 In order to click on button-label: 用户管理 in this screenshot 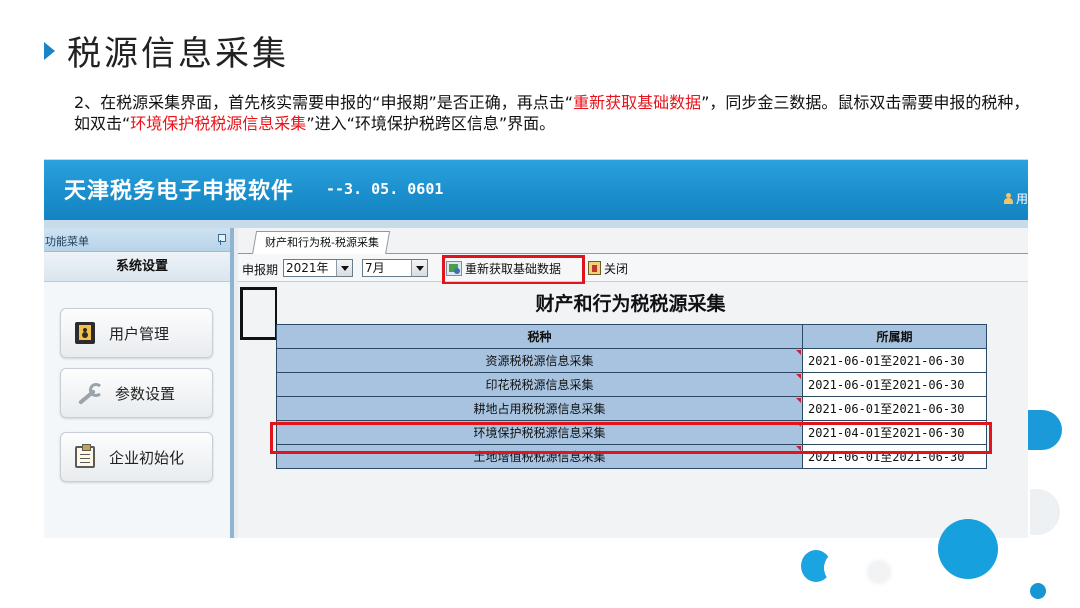, I will do `click(139, 333)`.